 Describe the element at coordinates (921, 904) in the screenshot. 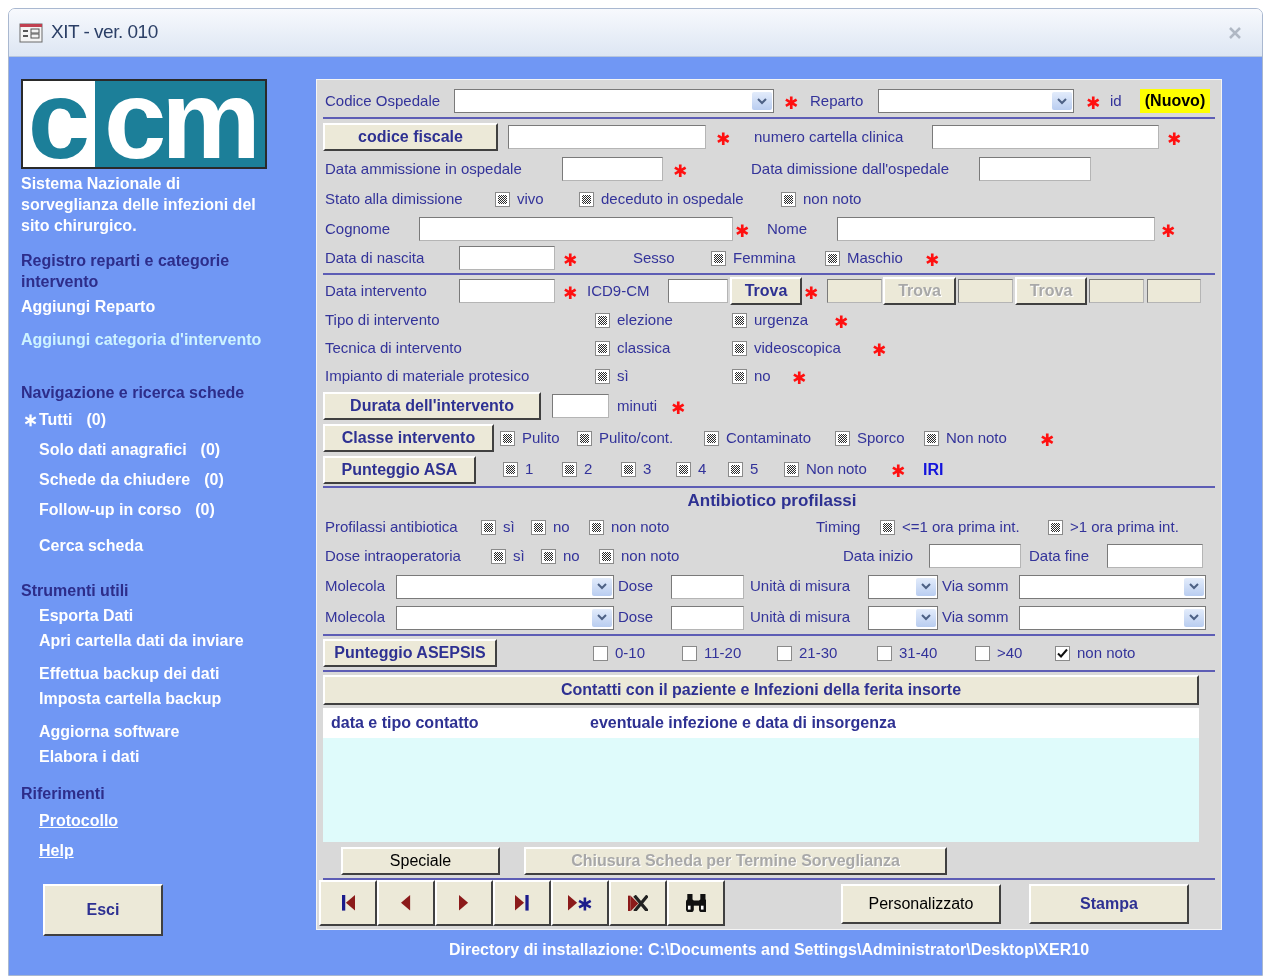

I see `button: Personalizzato` at that location.